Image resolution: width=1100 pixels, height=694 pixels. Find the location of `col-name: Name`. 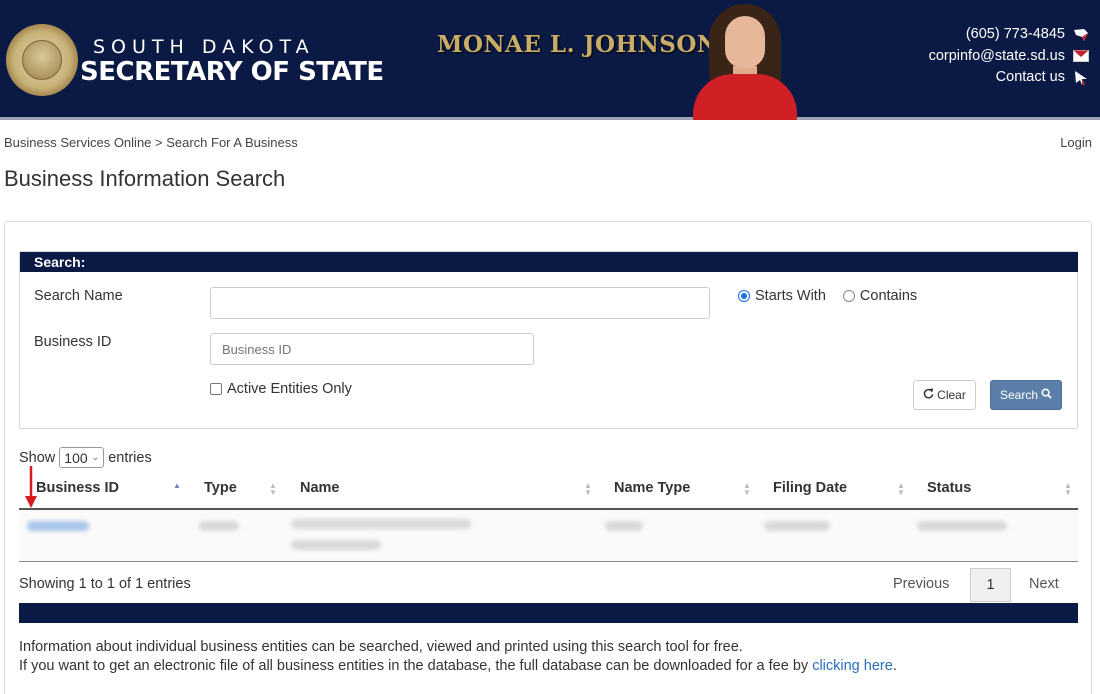

col-name: Name is located at coordinates (320, 488).